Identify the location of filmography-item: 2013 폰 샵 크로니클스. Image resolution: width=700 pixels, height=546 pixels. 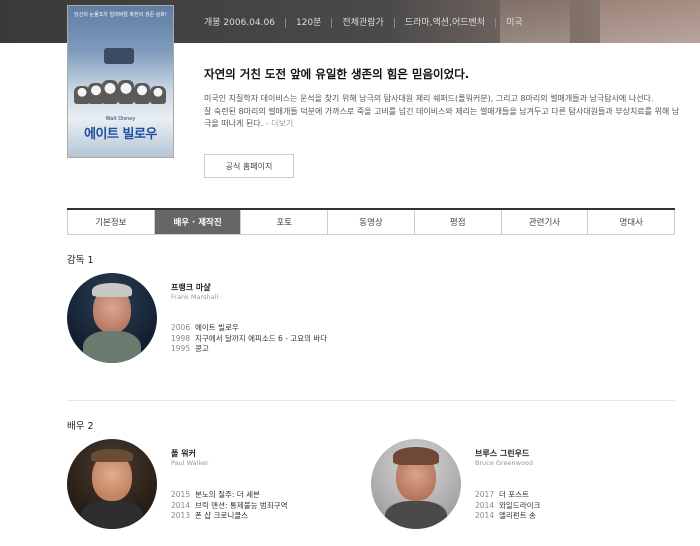
(229, 516).